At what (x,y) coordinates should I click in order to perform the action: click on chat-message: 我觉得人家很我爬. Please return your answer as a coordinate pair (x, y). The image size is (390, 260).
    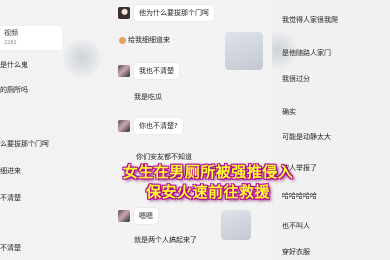
    Looking at the image, I should click on (310, 20).